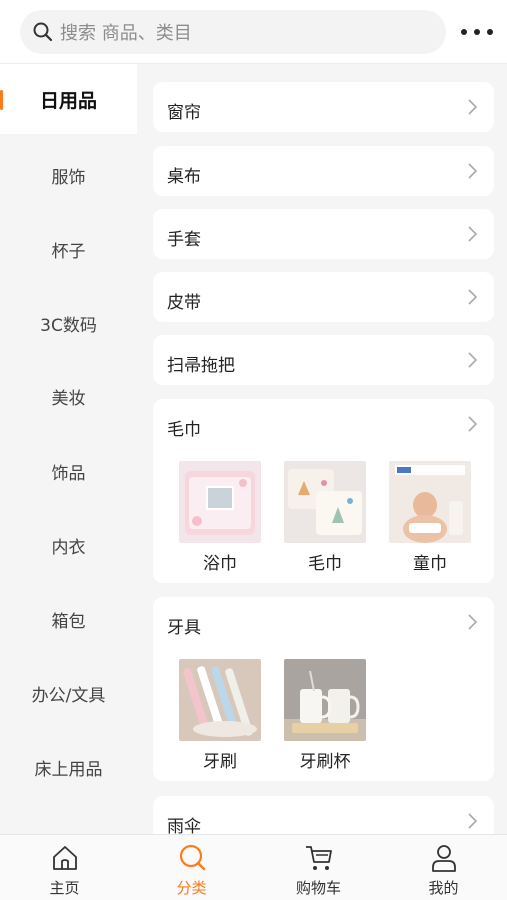  What do you see at coordinates (68, 769) in the screenshot?
I see `sidebar-item-label: 床上用品` at bounding box center [68, 769].